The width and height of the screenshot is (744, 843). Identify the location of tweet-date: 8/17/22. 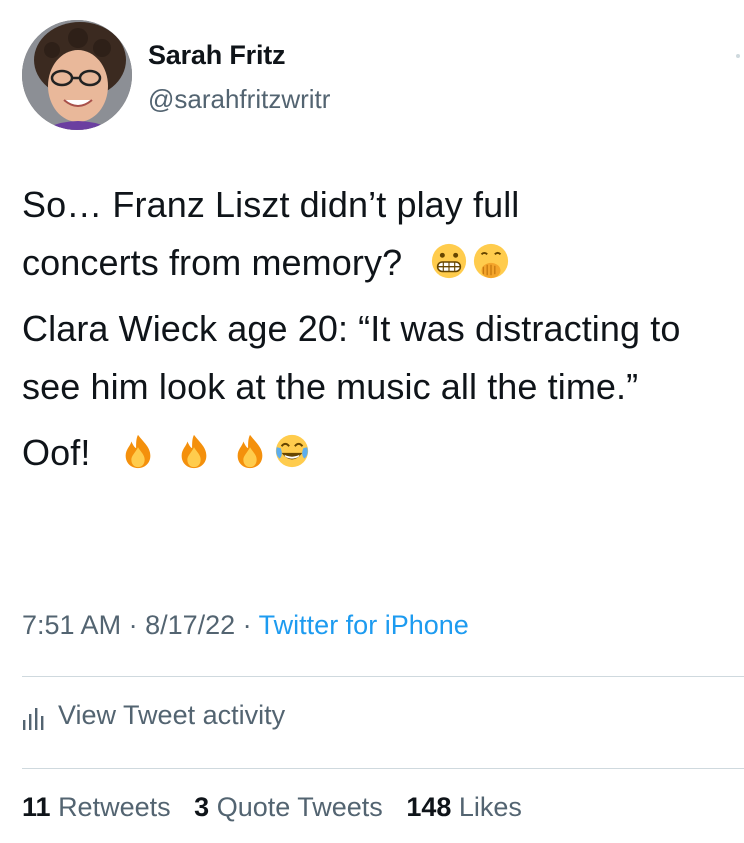
(190, 625).